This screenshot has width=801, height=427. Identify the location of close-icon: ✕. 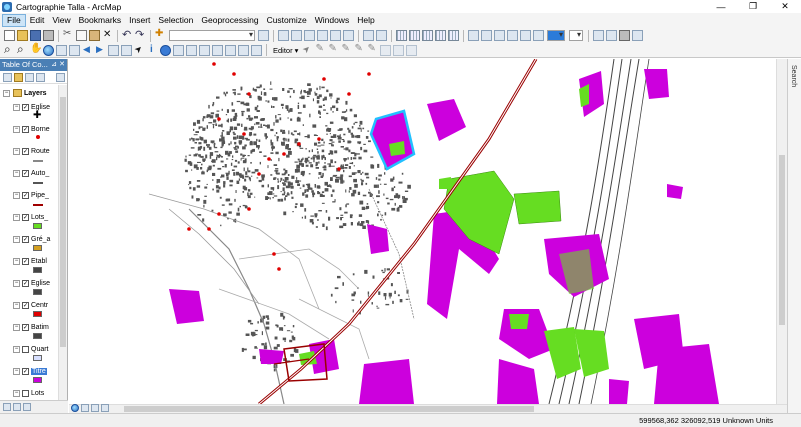
(62, 65).